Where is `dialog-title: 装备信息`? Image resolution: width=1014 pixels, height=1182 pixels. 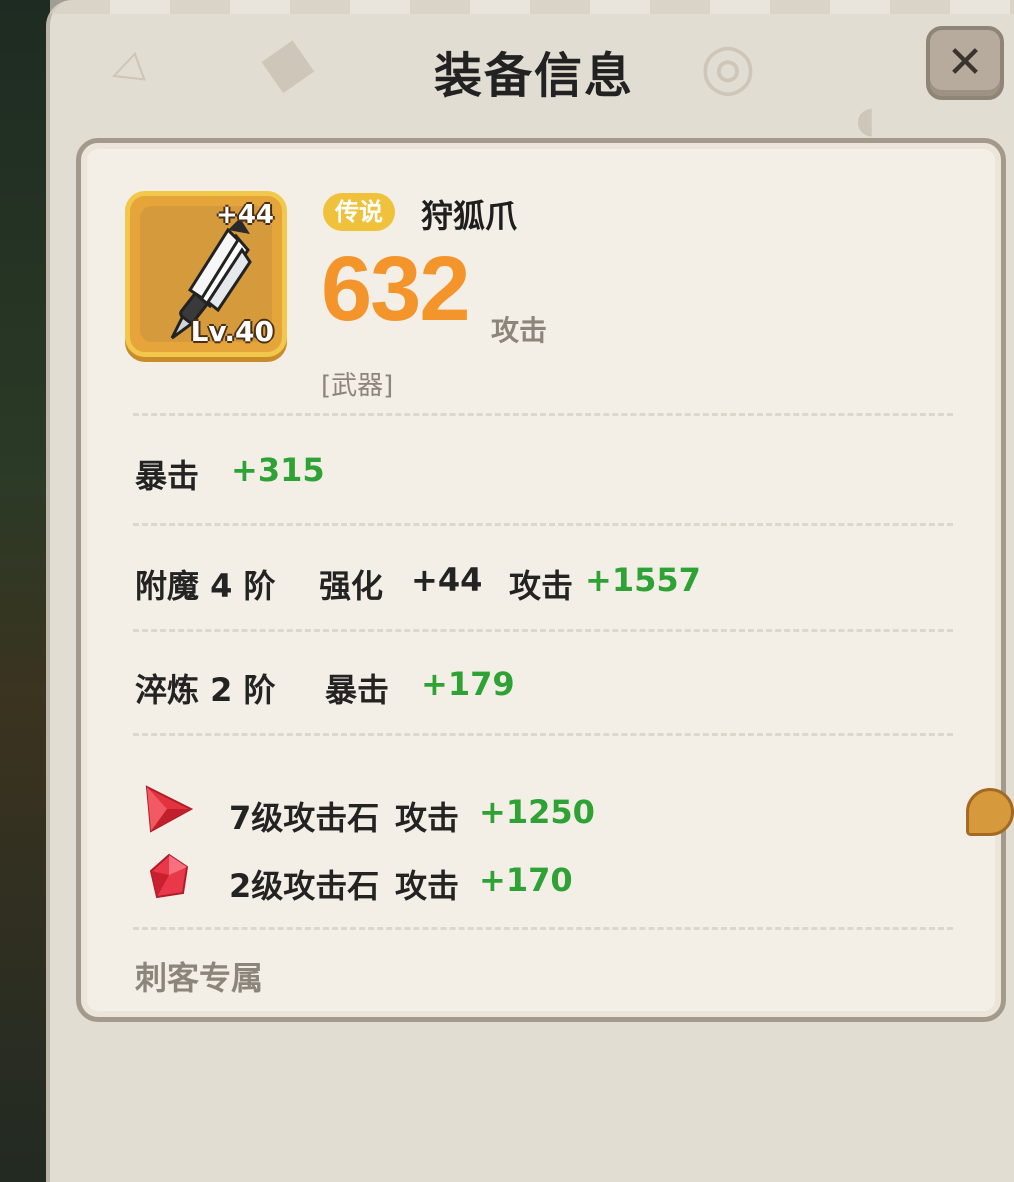
dialog-title: 装备信息 is located at coordinates (533, 76).